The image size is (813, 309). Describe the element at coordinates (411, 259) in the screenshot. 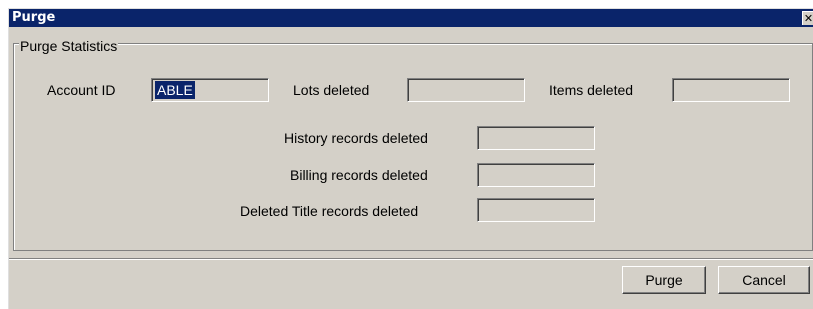

I see `separator` at that location.